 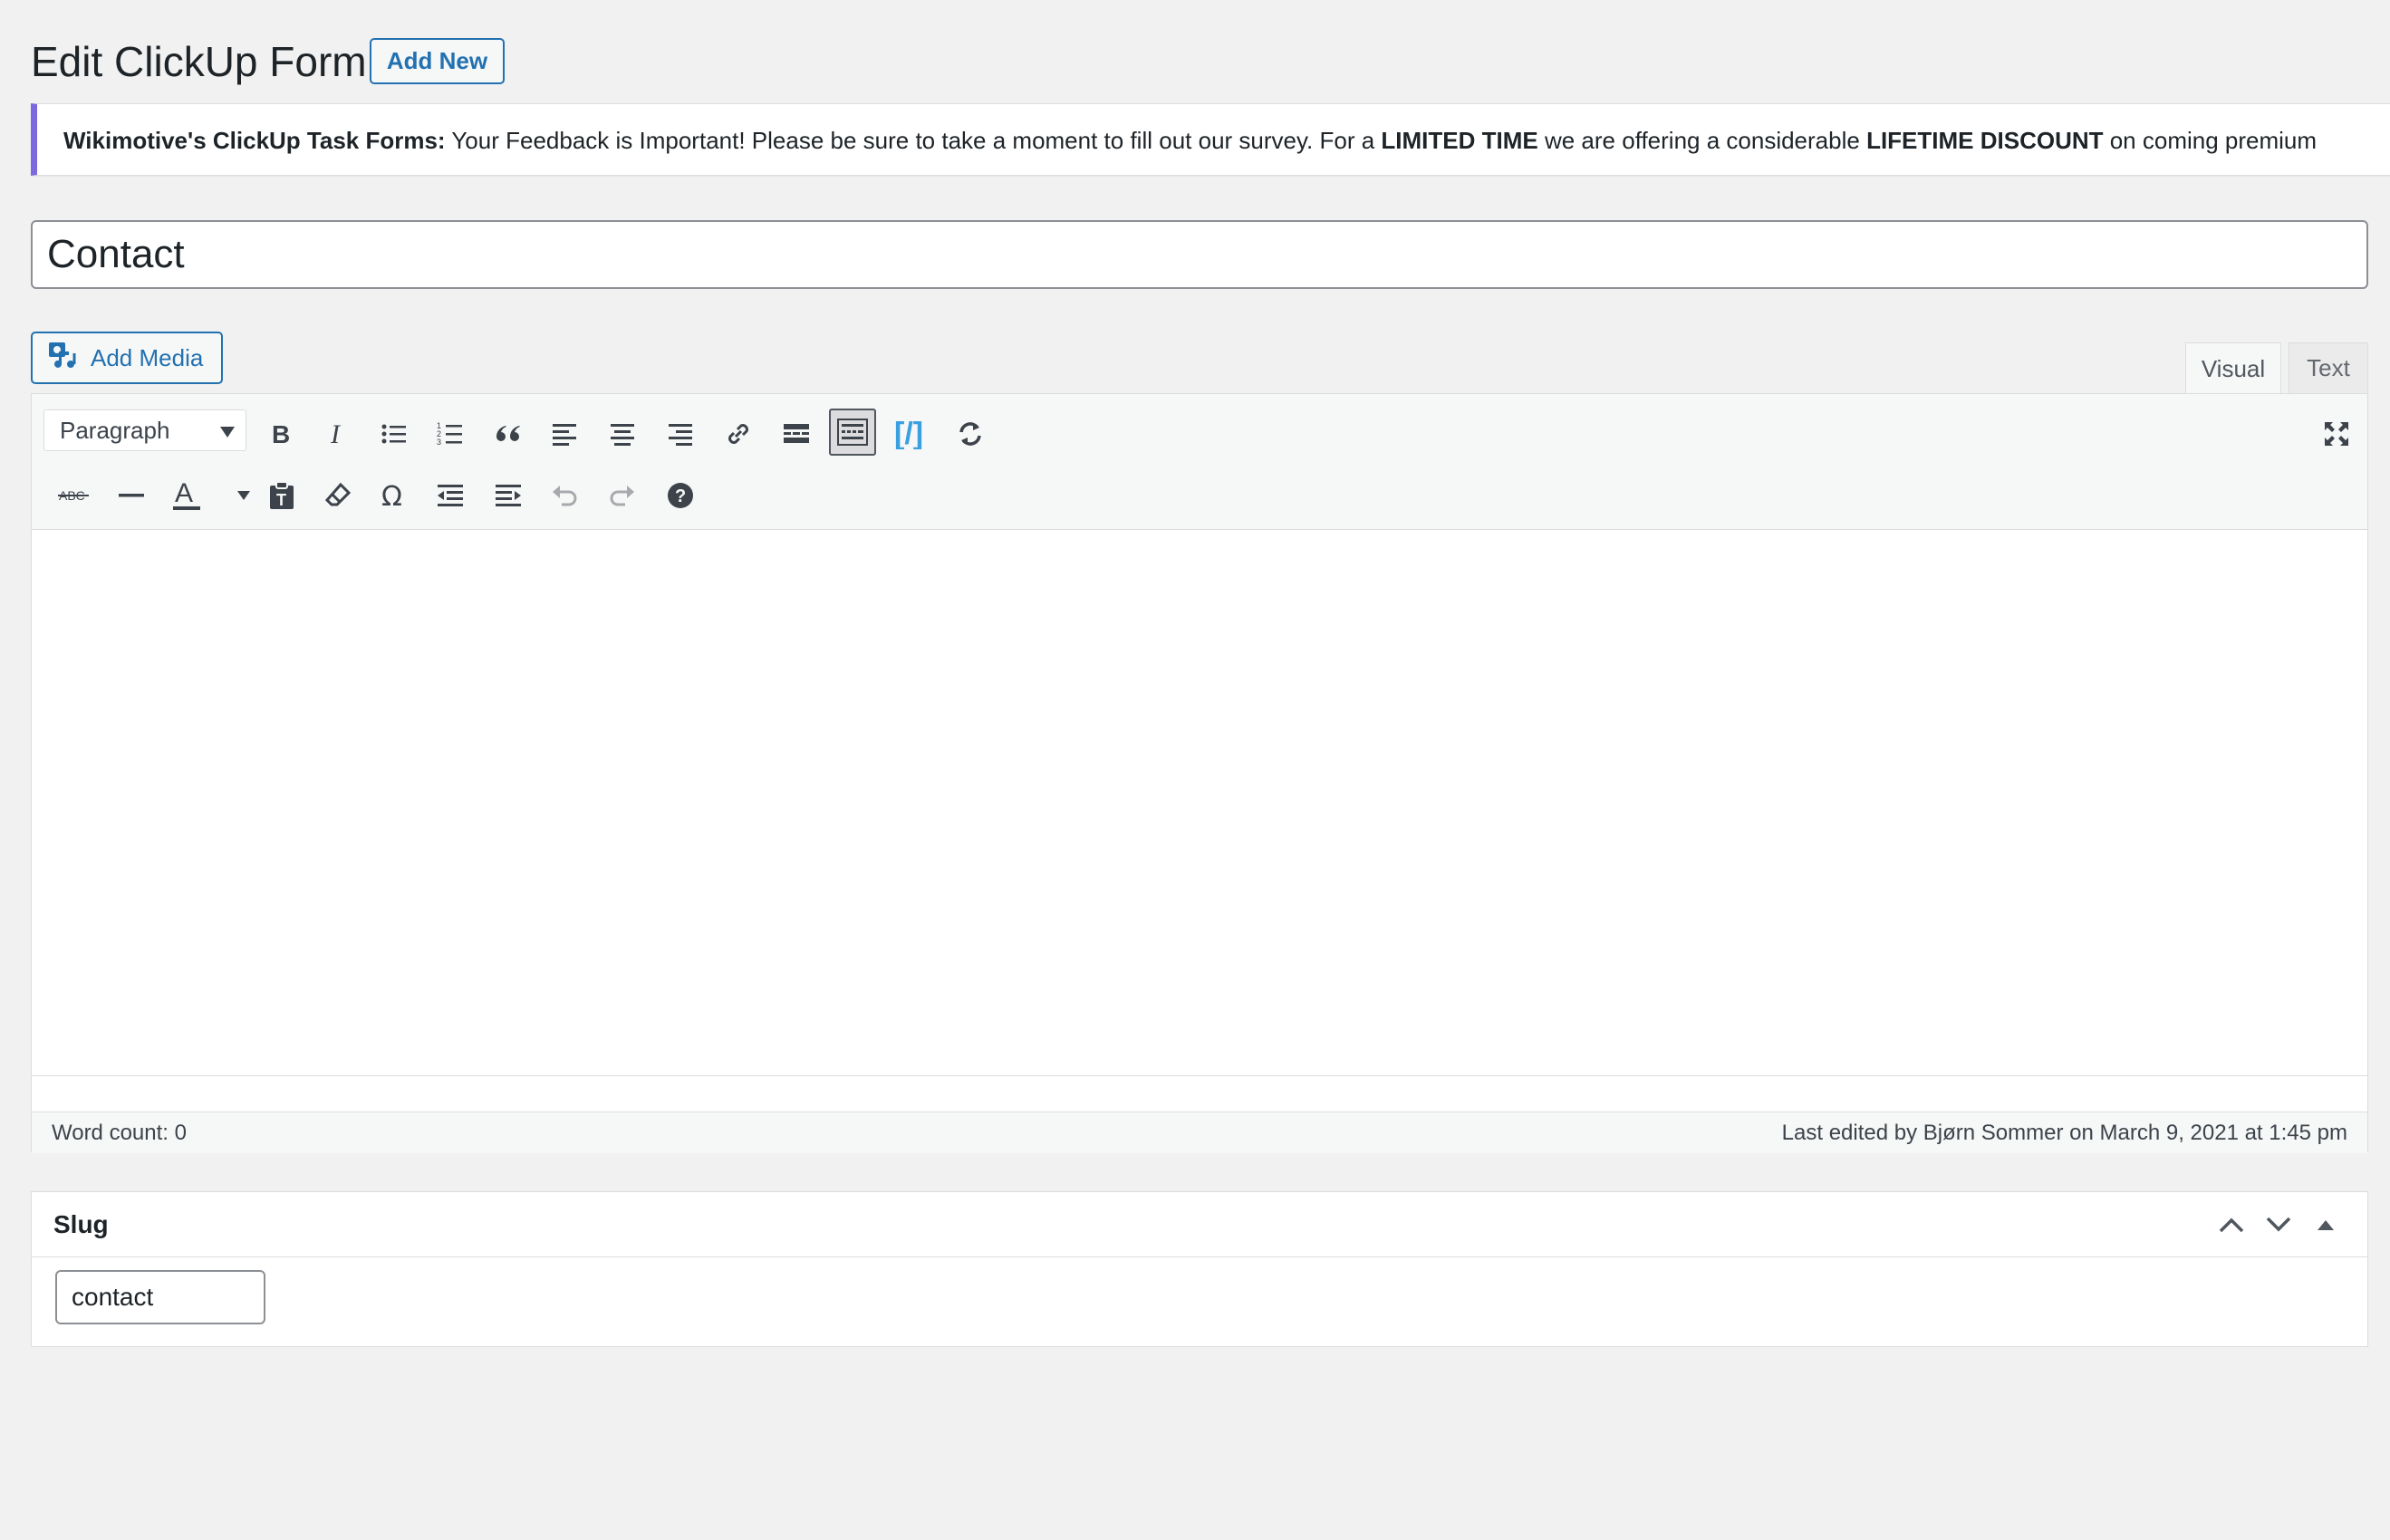 I want to click on redo-icon, so click(x=623, y=496).